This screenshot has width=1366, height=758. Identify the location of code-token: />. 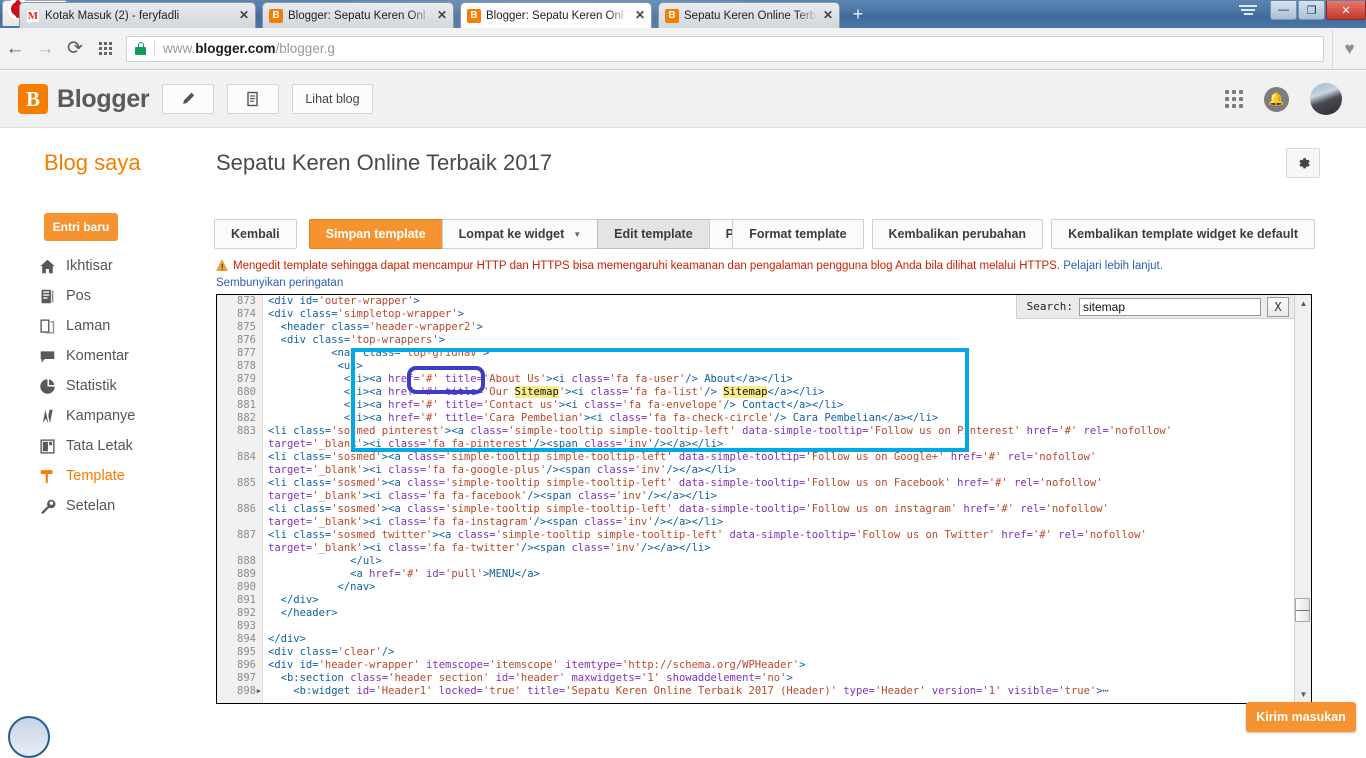
(388, 652).